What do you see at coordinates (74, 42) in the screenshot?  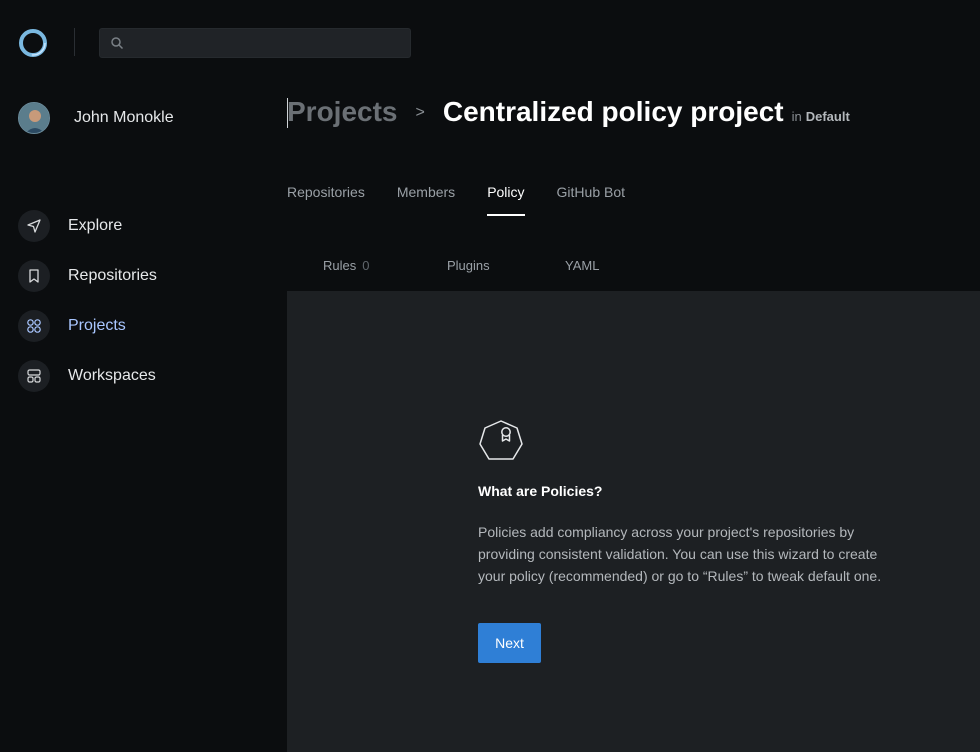 I see `header-divider` at bounding box center [74, 42].